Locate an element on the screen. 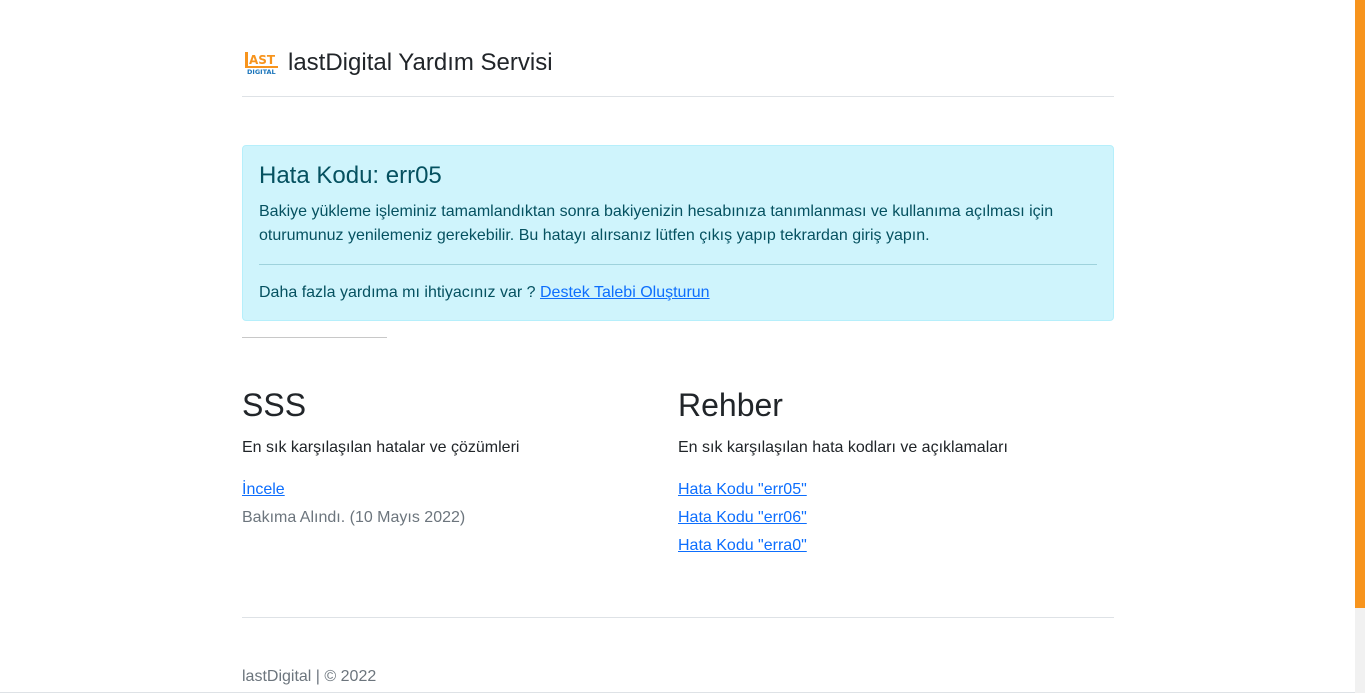  list-item: Hata Kodu "err05" is located at coordinates (896, 490).